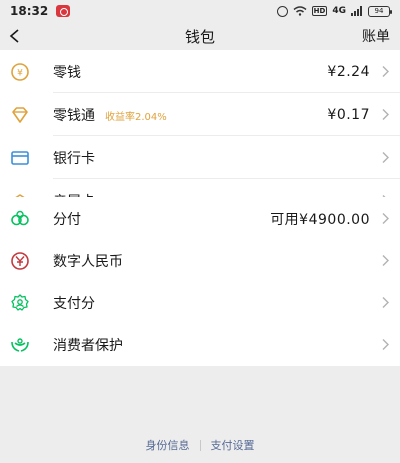 The height and width of the screenshot is (463, 400). I want to click on list-item-bank-card: 银行卡, so click(200, 157).